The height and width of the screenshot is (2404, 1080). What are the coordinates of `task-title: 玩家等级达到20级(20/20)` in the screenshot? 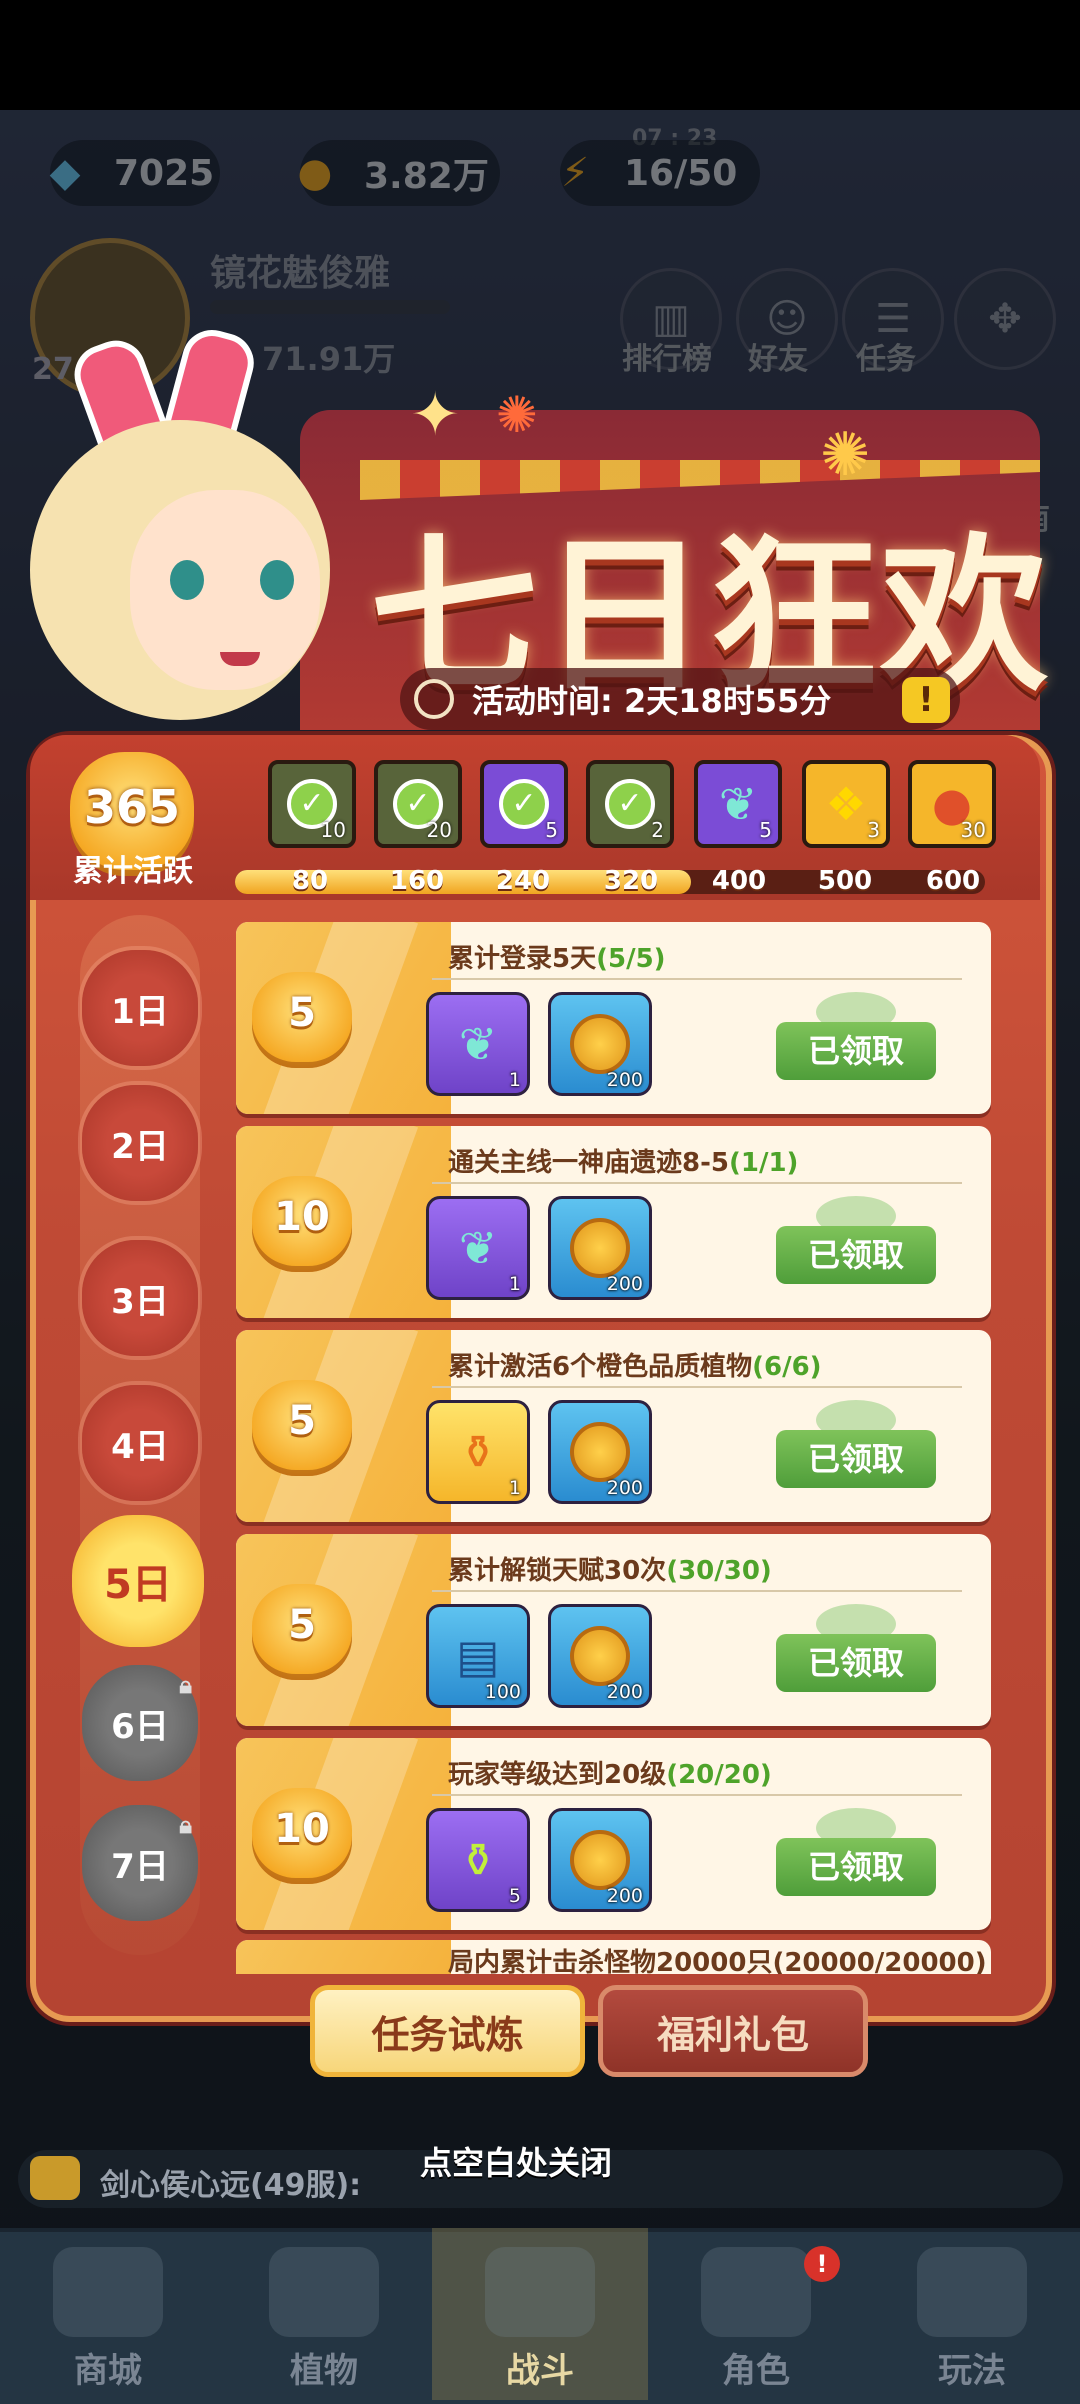 It's located at (610, 1775).